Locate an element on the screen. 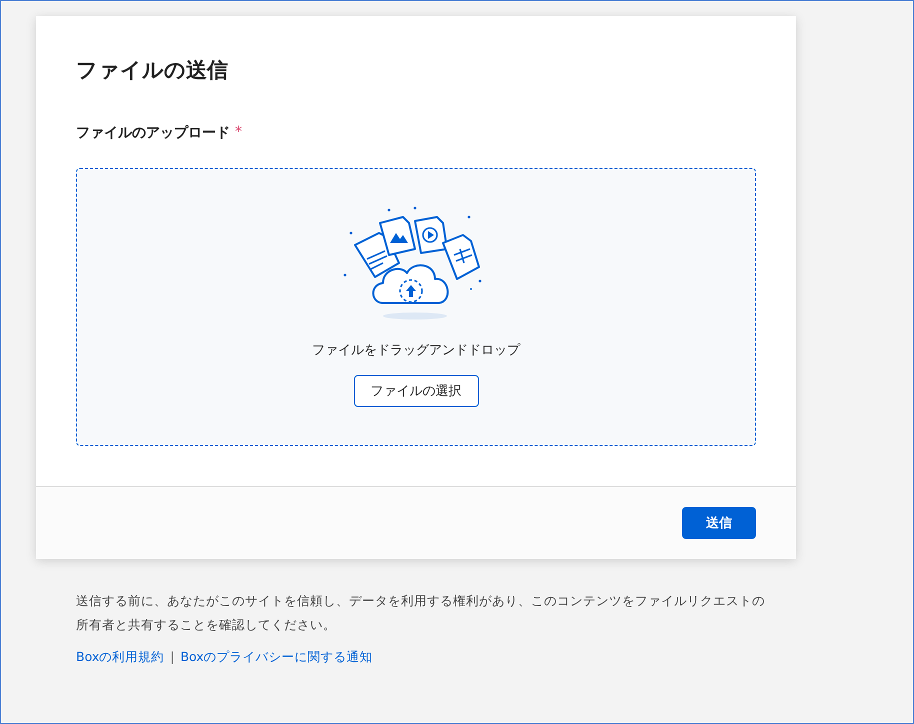 The width and height of the screenshot is (914, 724). upload-label: ファイルのアップロード is located at coordinates (153, 133).